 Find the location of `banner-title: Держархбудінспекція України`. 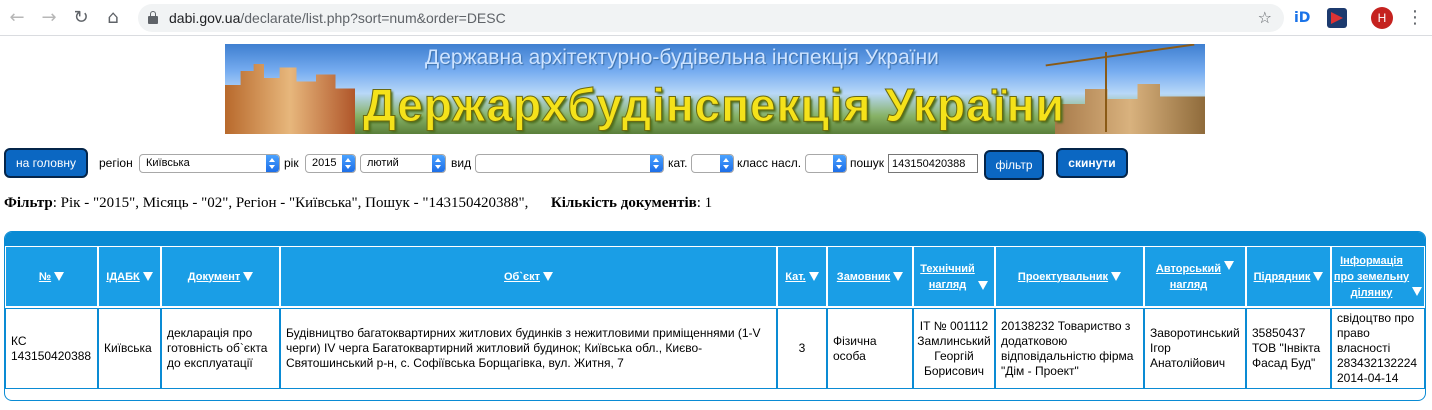

banner-title: Держархбудінспекція України is located at coordinates (714, 105).